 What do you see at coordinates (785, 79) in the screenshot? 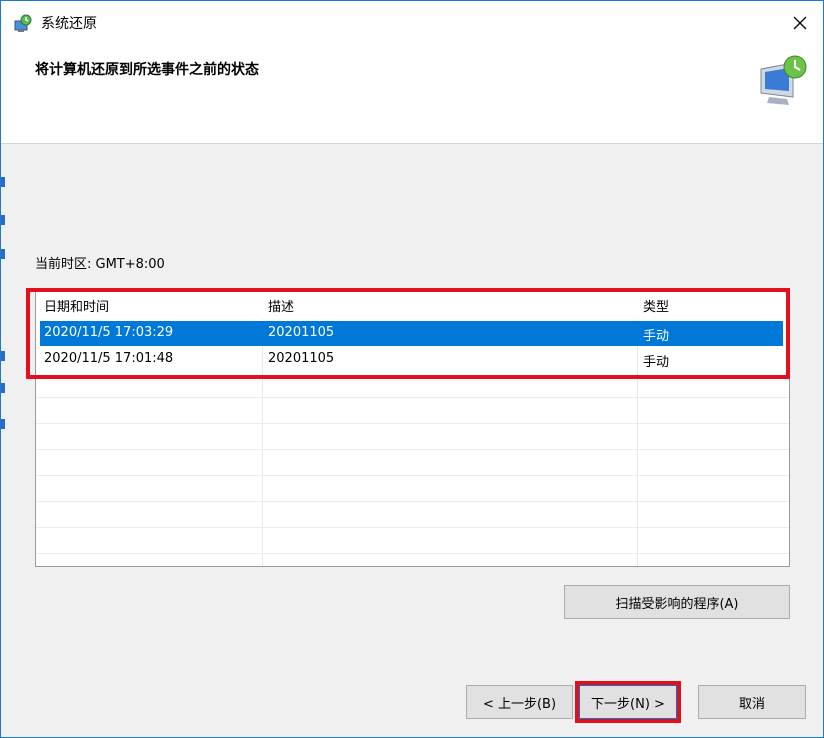
I see `system-restore-graphic-icon` at bounding box center [785, 79].